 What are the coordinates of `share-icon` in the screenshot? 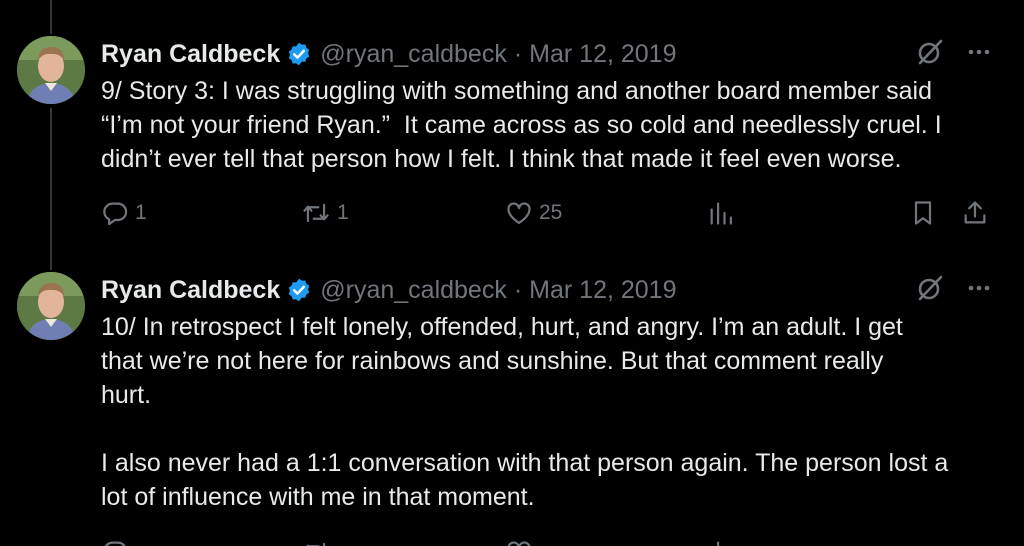 It's located at (975, 213).